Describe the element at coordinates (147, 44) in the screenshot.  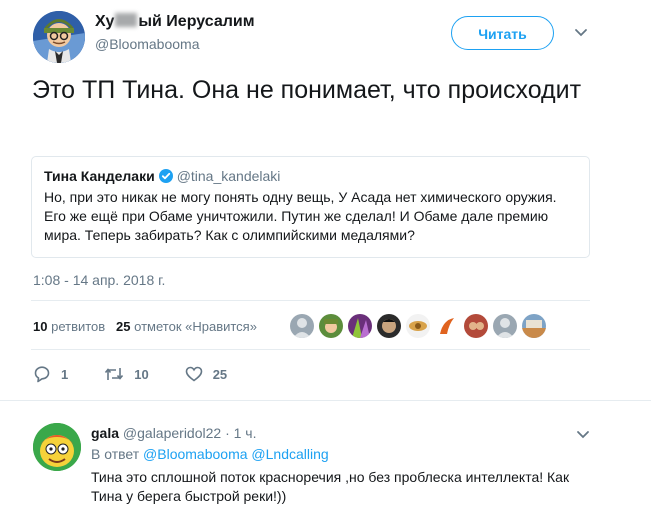
I see `author-handle: @Bloomabooma` at that location.